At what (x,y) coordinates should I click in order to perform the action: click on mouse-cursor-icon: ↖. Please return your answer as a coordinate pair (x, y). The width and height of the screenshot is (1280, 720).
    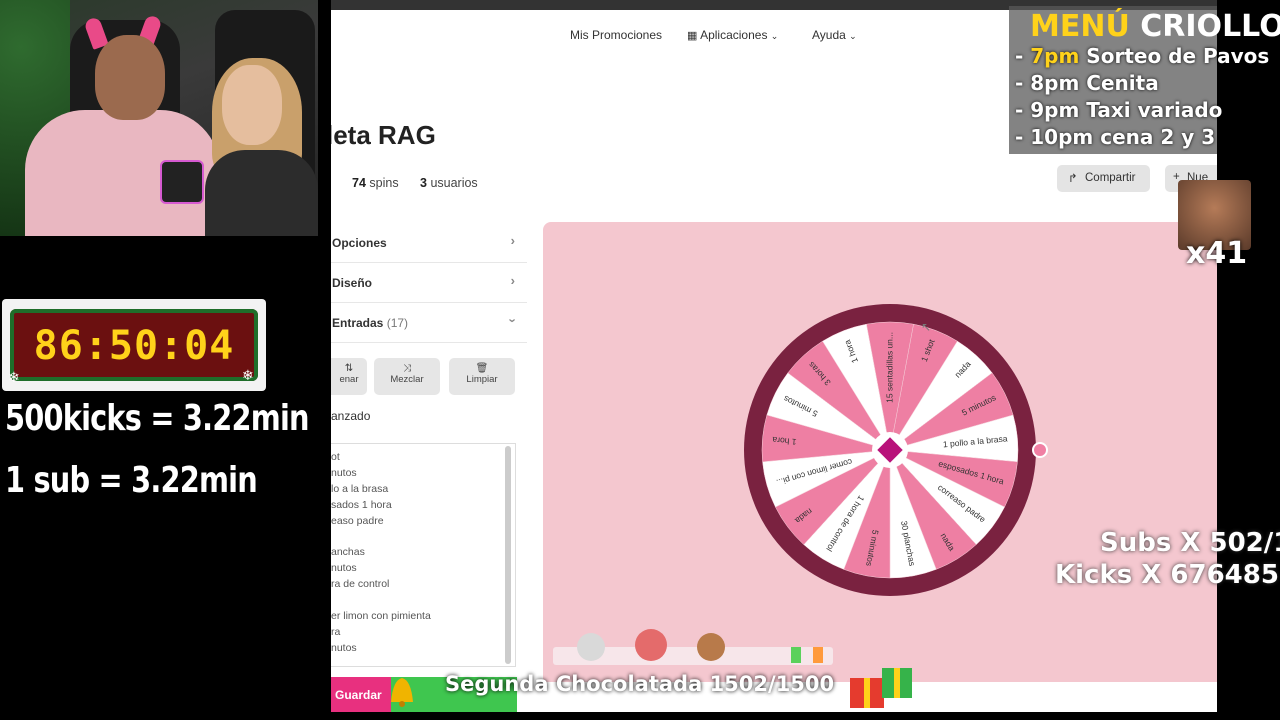
    Looking at the image, I should click on (926, 327).